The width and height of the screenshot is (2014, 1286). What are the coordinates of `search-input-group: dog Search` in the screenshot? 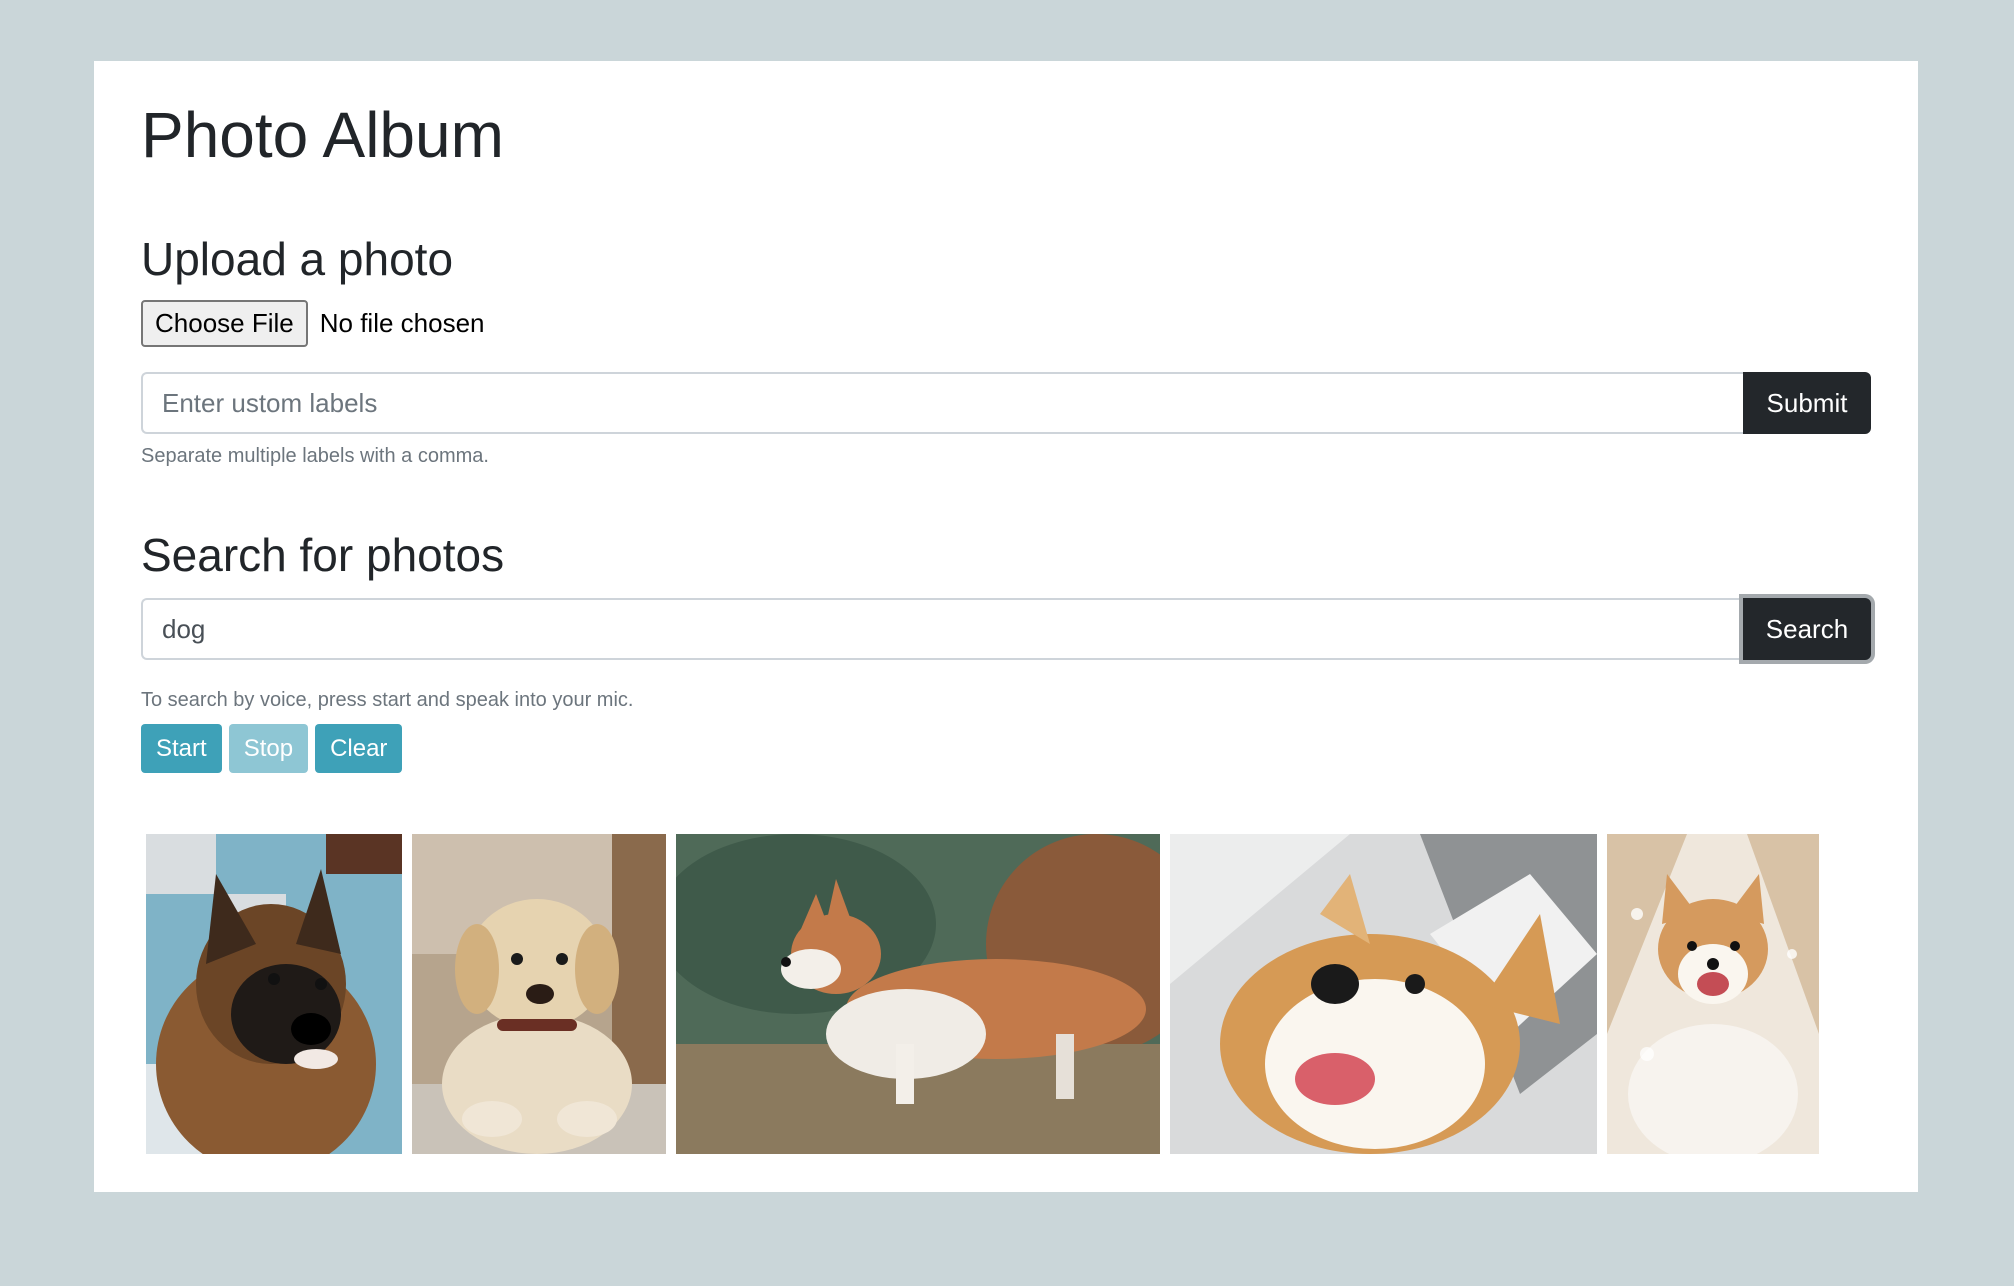 It's located at (1006, 629).